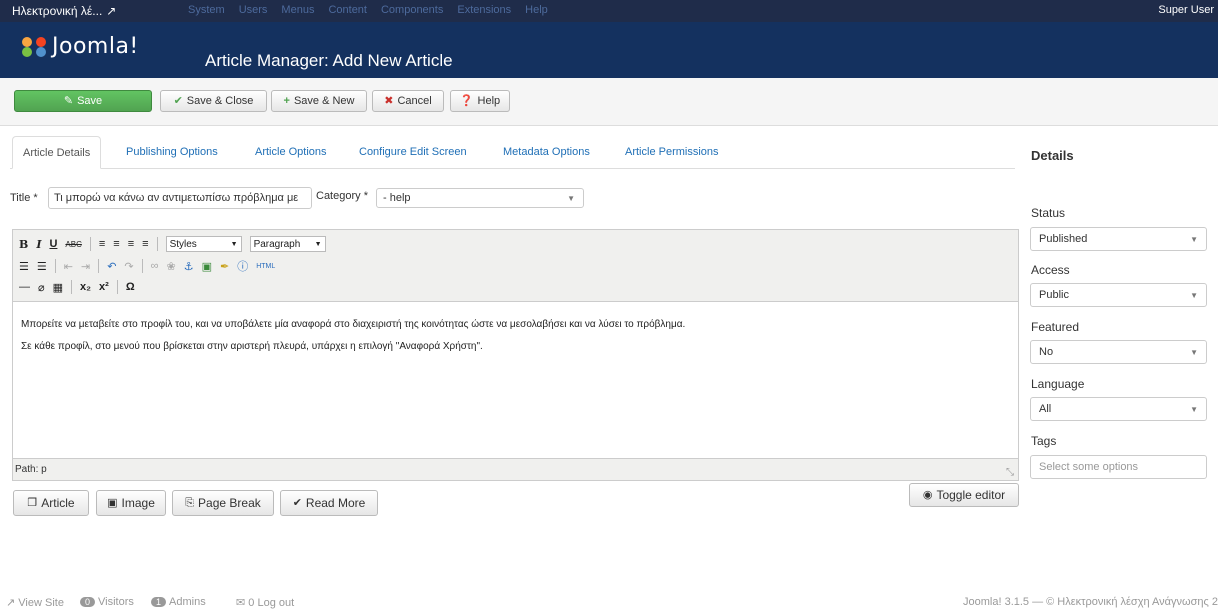 This screenshot has height=610, width=1218. Describe the element at coordinates (41, 287) in the screenshot. I see `remove-format-icon: ⌀` at that location.